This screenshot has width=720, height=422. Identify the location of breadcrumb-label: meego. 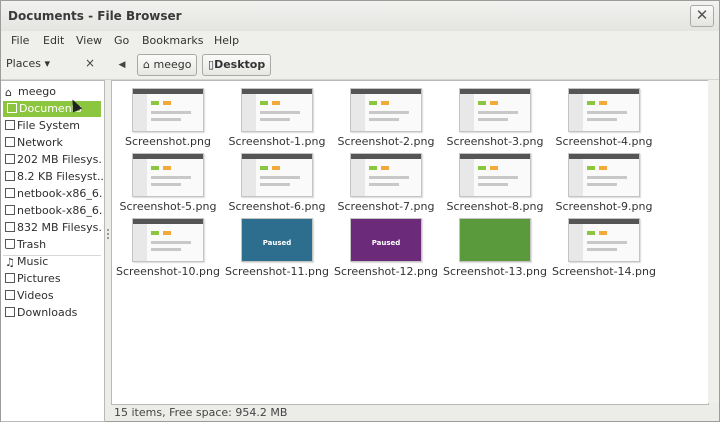
(172, 64).